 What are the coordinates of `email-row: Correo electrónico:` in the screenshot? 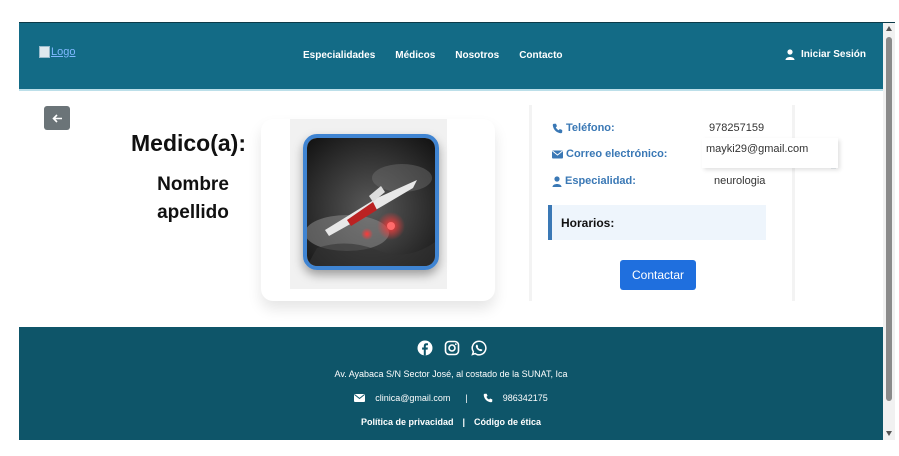 It's located at (609, 154).